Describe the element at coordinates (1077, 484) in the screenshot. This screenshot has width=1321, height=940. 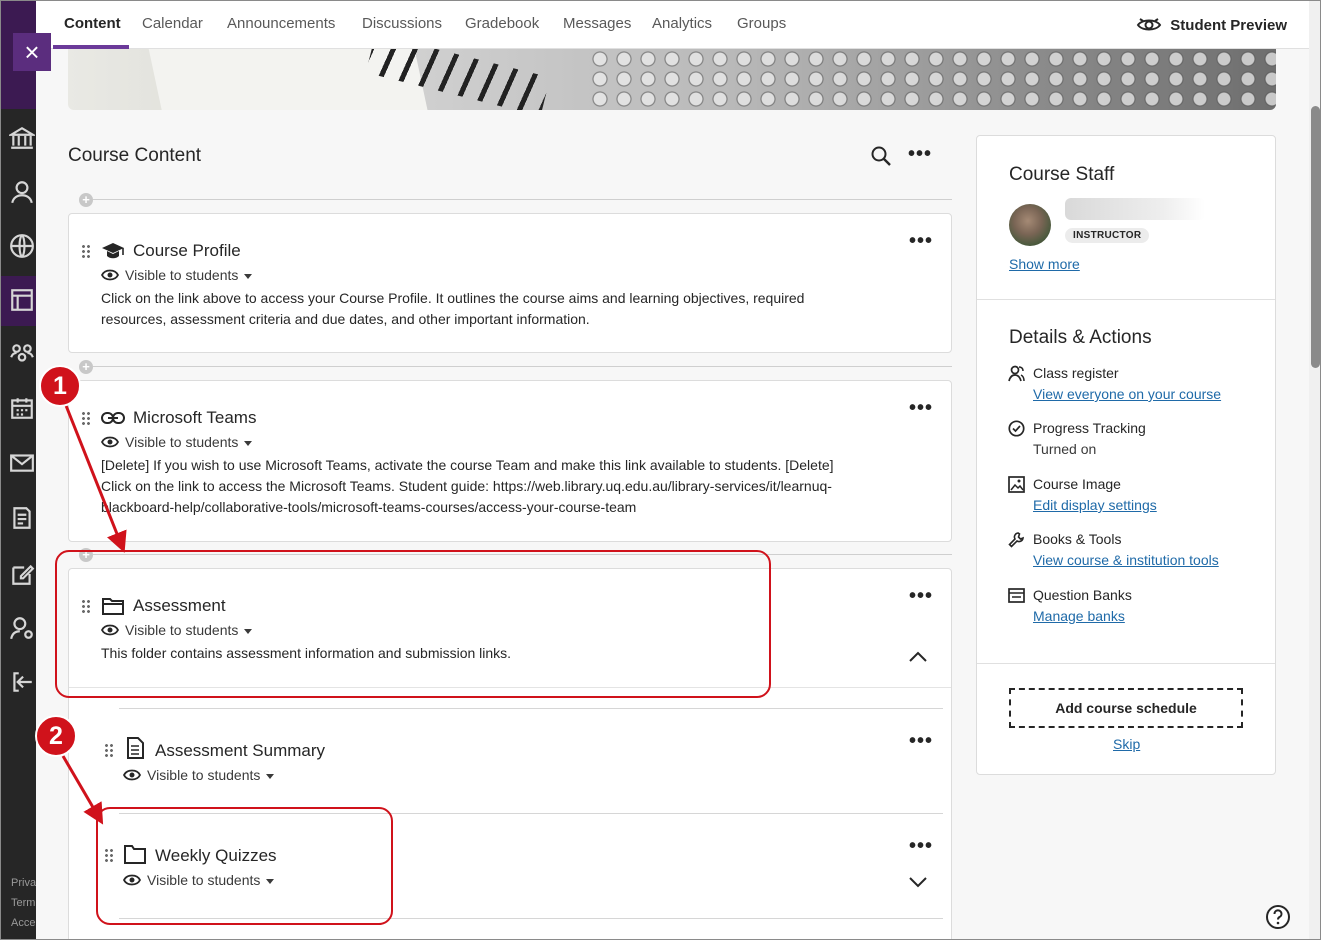
I see `course-image-label: Course Image` at that location.